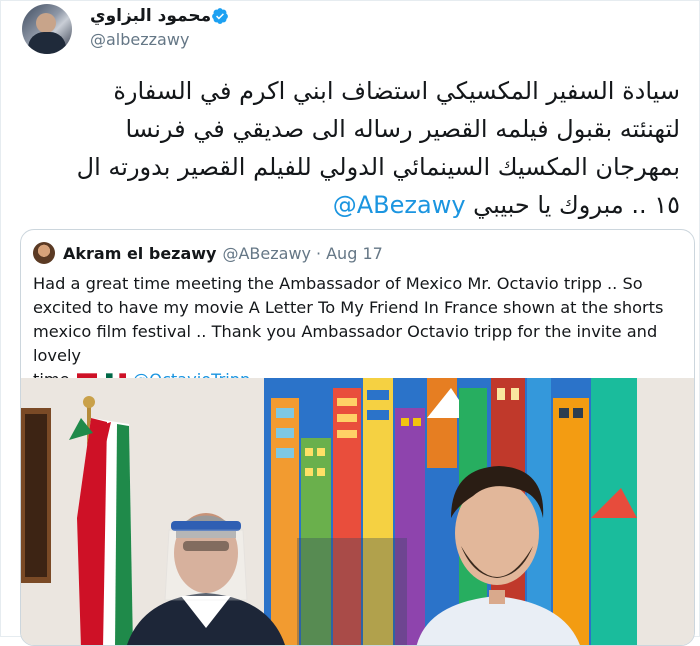 The image size is (700, 646). Describe the element at coordinates (576, 205) in the screenshot. I see `tweet-line-4-text: ١٥ .. مبروك يا حبيبي` at that location.